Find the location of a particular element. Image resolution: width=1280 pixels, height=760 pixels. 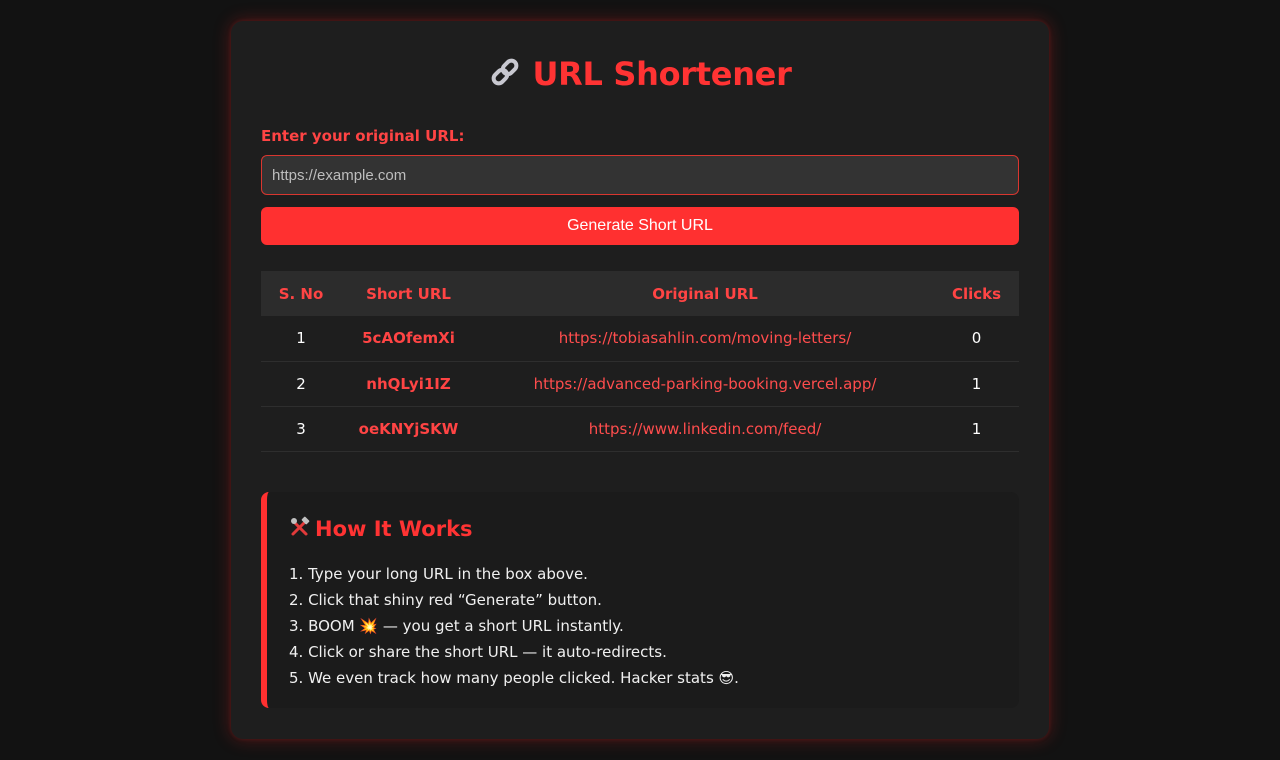

column-header-clicks: Clicks is located at coordinates (976, 293).